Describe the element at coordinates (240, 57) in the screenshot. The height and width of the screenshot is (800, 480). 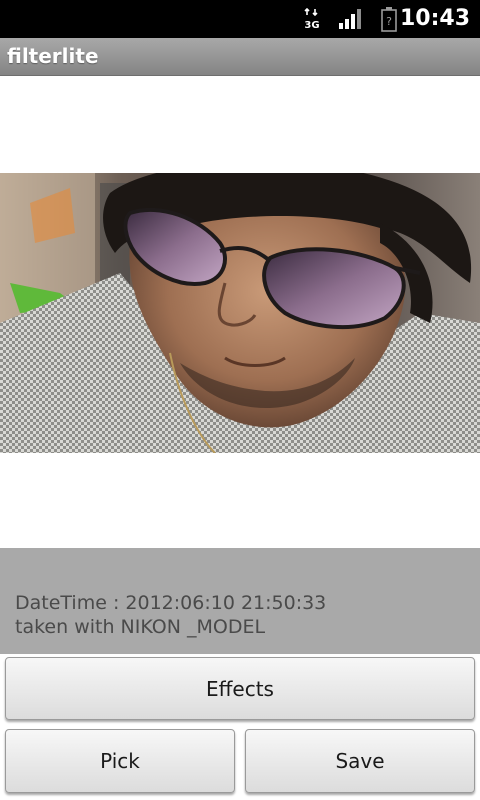
I see `app-title-bar: filterlite` at that location.